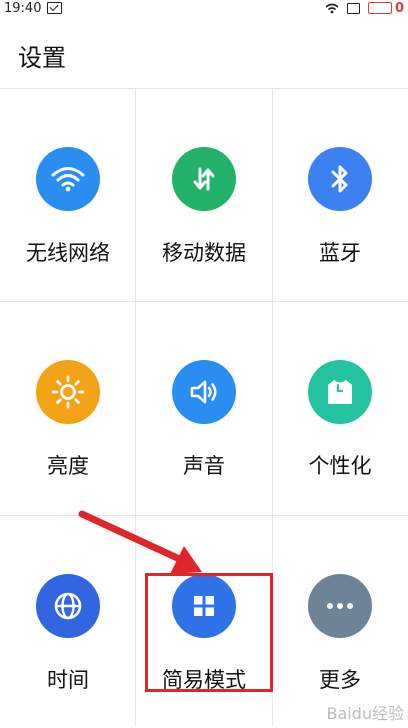 The image size is (408, 728). I want to click on speaker-icon, so click(204, 392).